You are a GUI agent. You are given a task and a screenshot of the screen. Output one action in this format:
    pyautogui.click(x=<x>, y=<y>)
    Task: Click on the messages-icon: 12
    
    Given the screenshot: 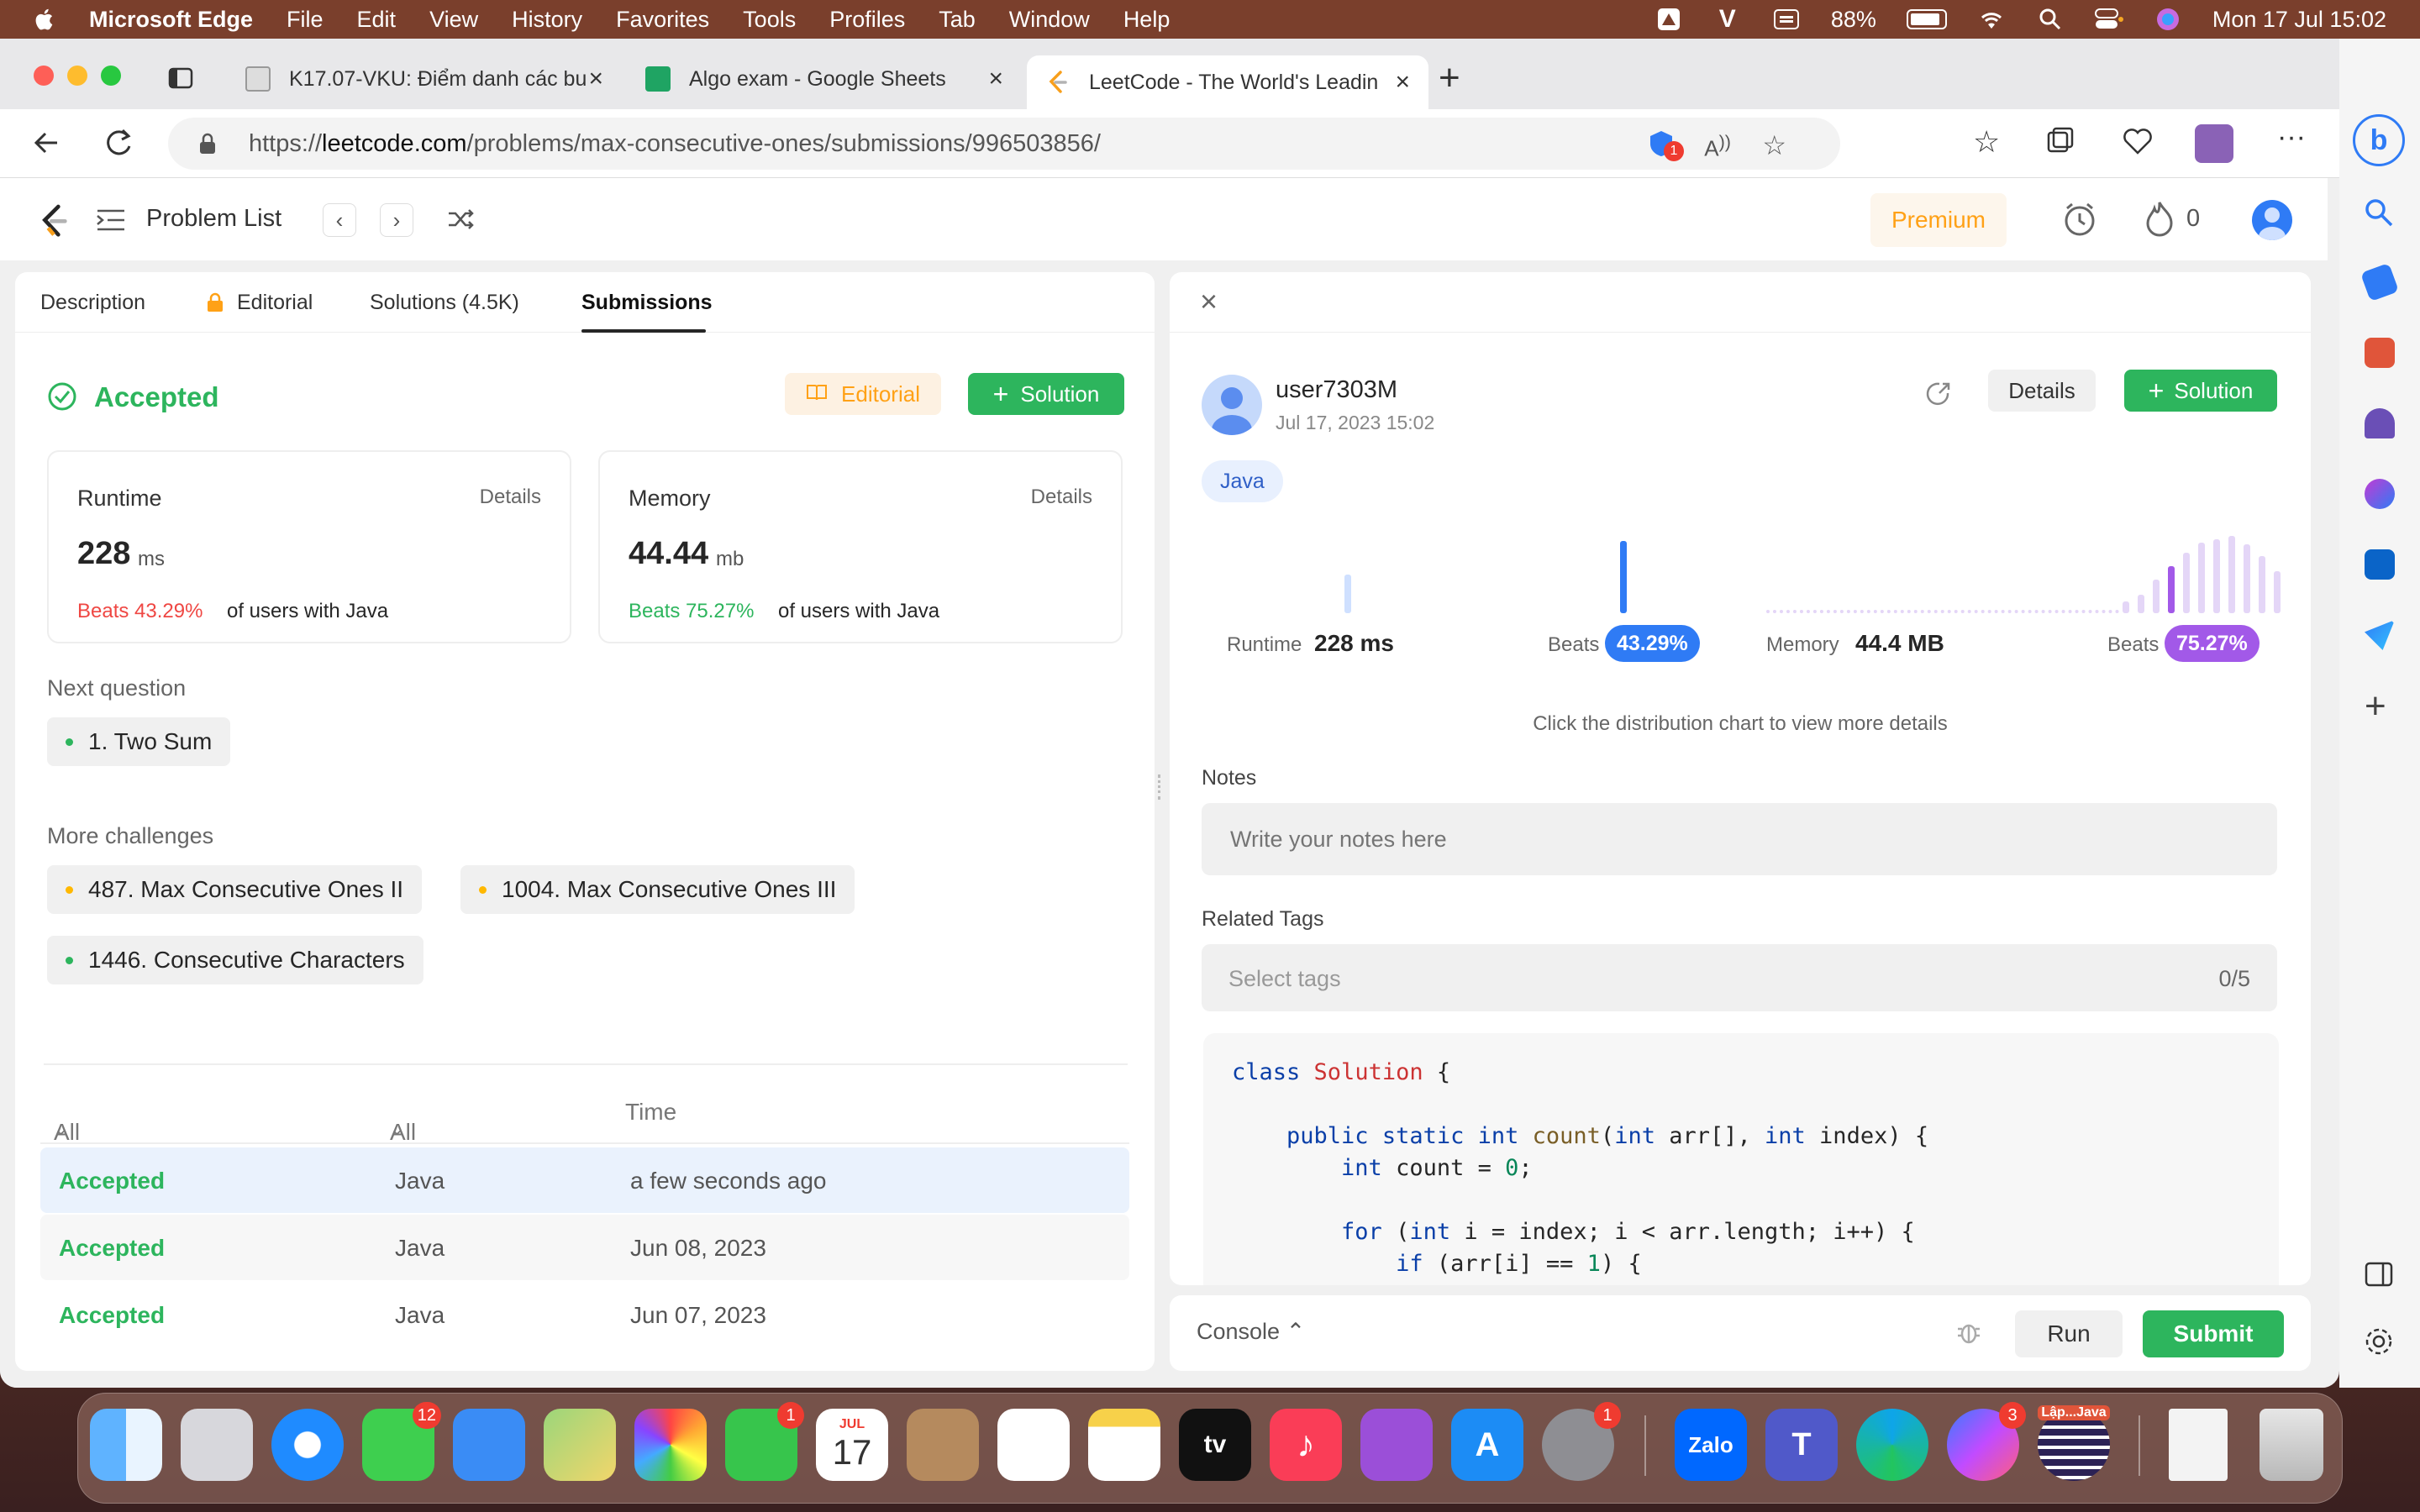 What is the action you would take?
    pyautogui.click(x=401, y=1441)
    